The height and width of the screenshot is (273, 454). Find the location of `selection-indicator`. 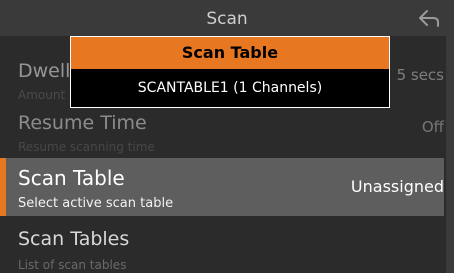

selection-indicator is located at coordinates (3, 187).